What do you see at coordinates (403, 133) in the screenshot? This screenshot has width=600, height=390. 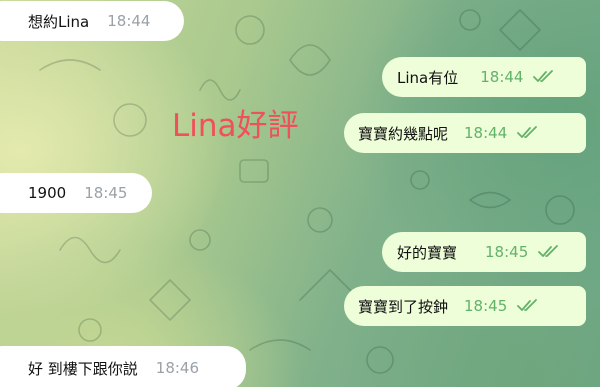 I see `message-text: 寶寶約幾點呢` at bounding box center [403, 133].